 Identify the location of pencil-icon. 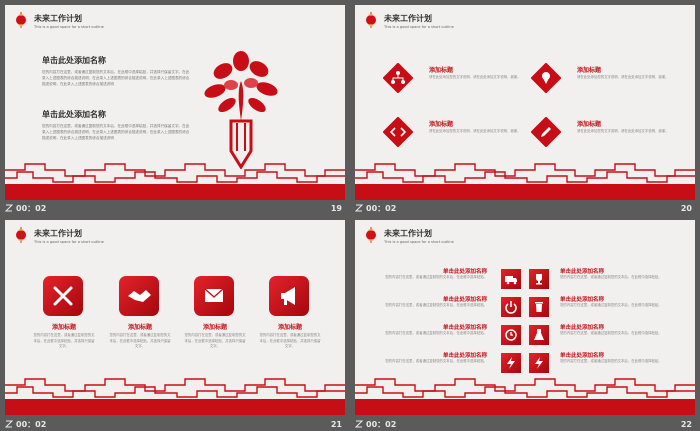
(546, 132).